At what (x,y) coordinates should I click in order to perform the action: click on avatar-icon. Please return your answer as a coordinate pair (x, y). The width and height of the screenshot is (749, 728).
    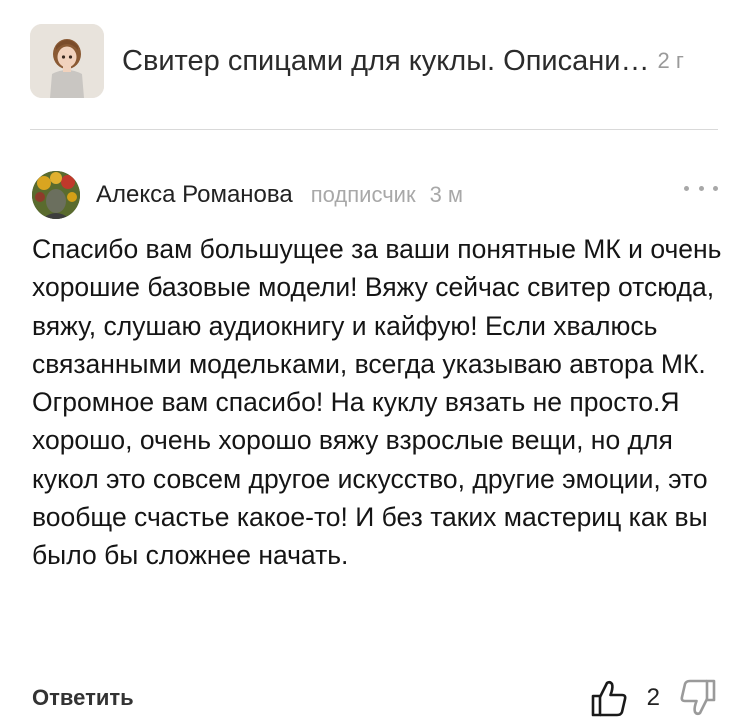
    Looking at the image, I should click on (56, 195).